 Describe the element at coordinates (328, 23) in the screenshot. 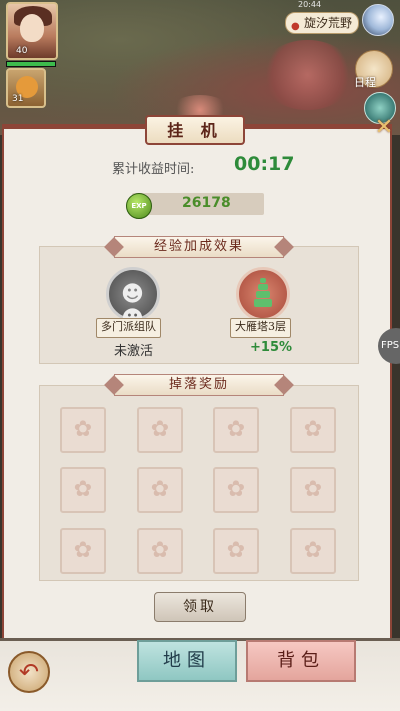

I see `location-name: 旋汐荒野` at that location.